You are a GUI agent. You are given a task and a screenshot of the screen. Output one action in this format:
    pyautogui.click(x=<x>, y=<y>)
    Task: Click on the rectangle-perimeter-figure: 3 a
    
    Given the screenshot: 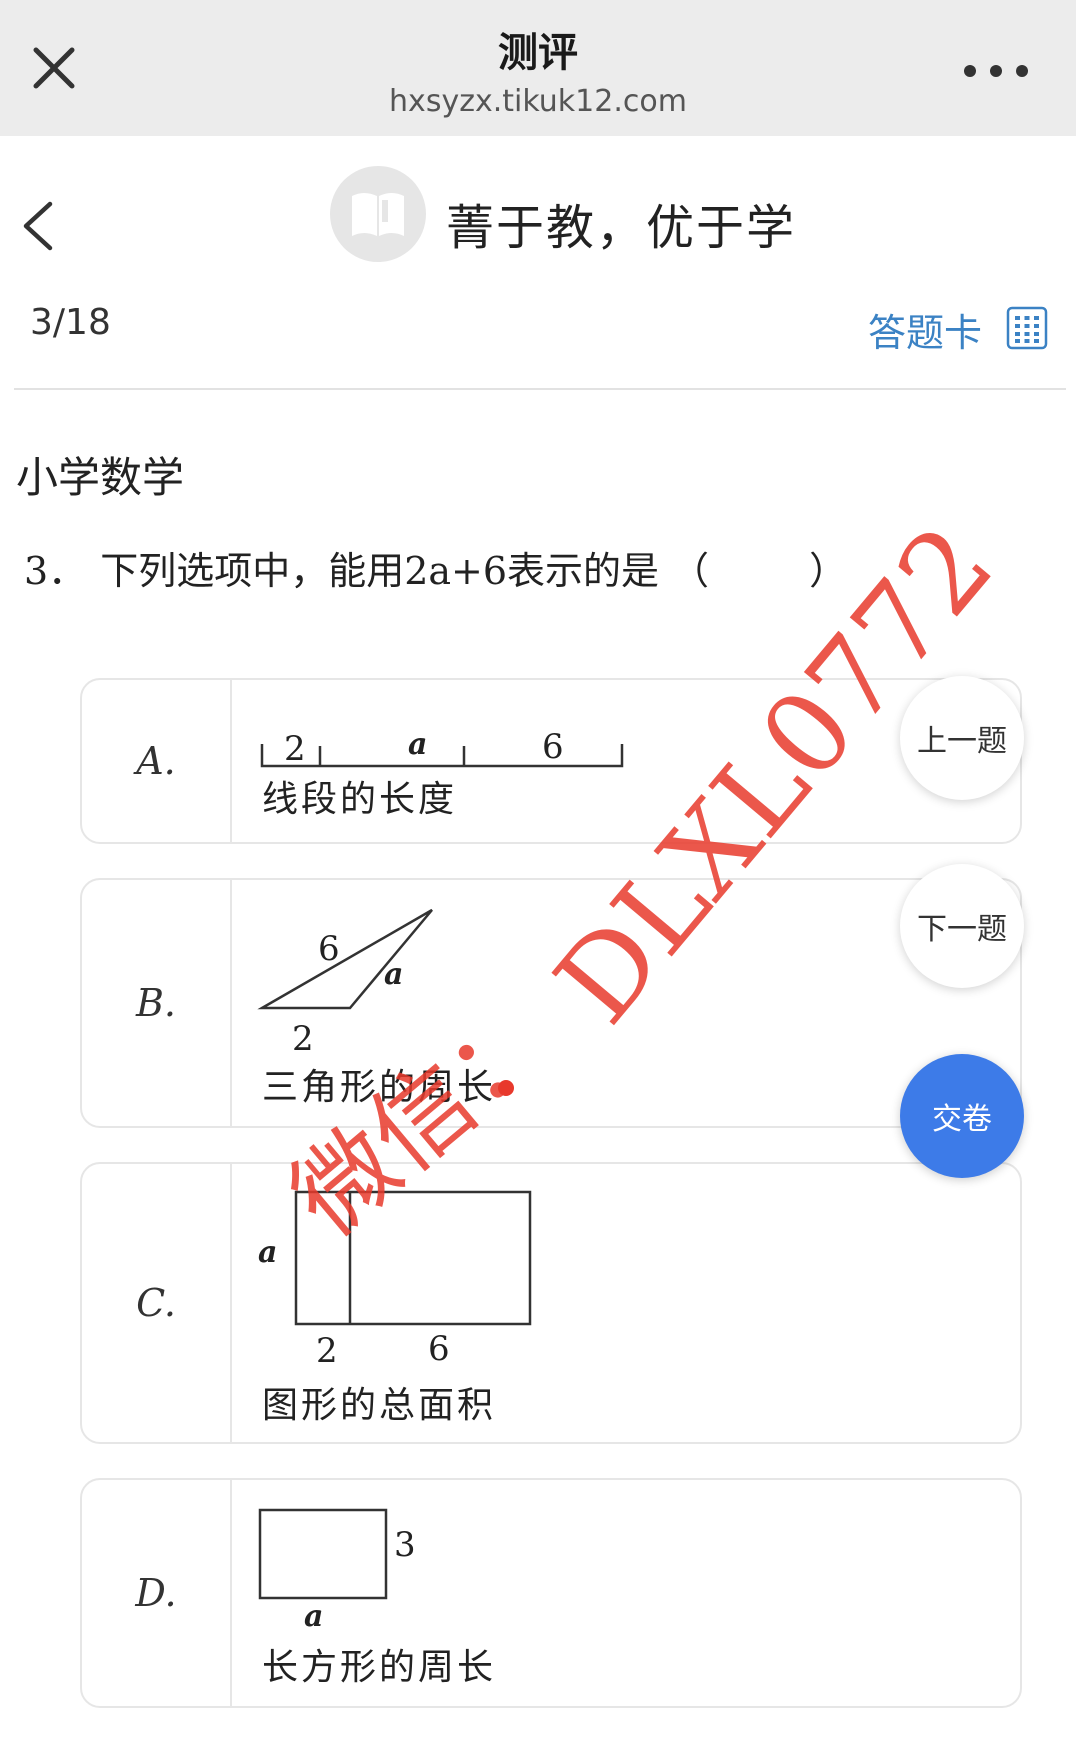 What is the action you would take?
    pyautogui.click(x=337, y=1569)
    